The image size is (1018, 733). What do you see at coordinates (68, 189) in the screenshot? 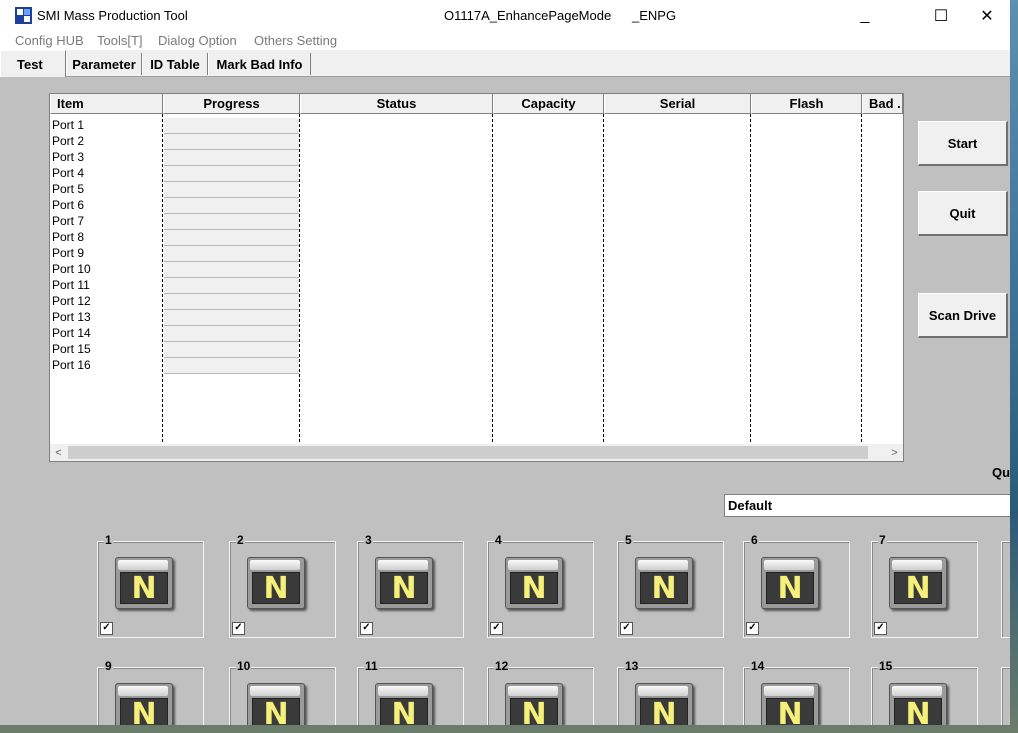
I see `list-item: Port 5` at bounding box center [68, 189].